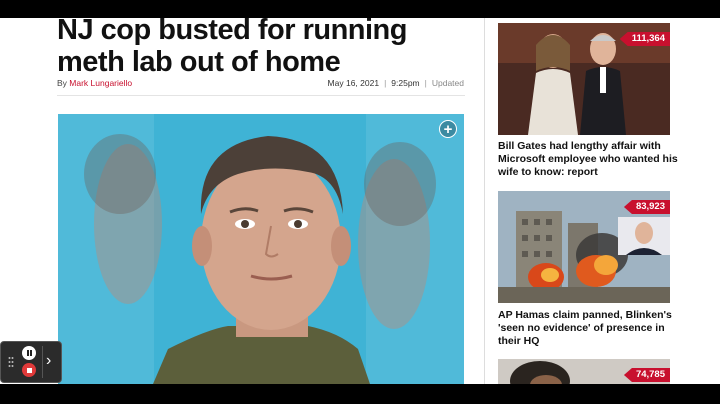 The image size is (720, 404). What do you see at coordinates (48, 361) in the screenshot?
I see `chevron-right-icon: ›` at bounding box center [48, 361].